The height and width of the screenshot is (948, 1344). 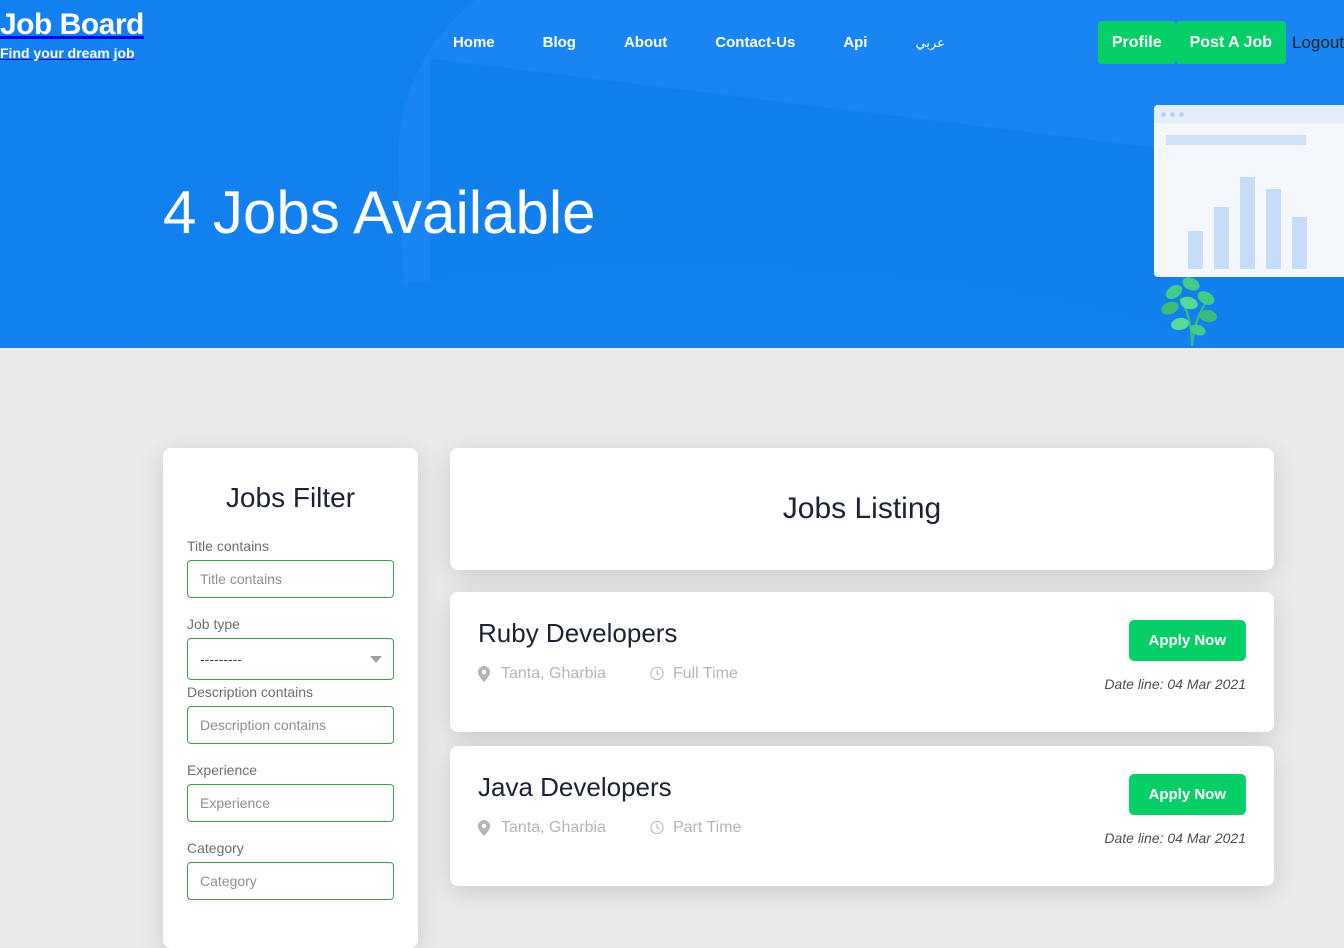 What do you see at coordinates (645, 42) in the screenshot?
I see `nav-item-about: About` at bounding box center [645, 42].